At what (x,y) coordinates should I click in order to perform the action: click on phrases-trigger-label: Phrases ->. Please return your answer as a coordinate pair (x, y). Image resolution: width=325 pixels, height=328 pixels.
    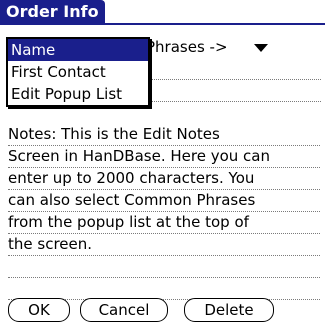
    Looking at the image, I should click on (187, 47).